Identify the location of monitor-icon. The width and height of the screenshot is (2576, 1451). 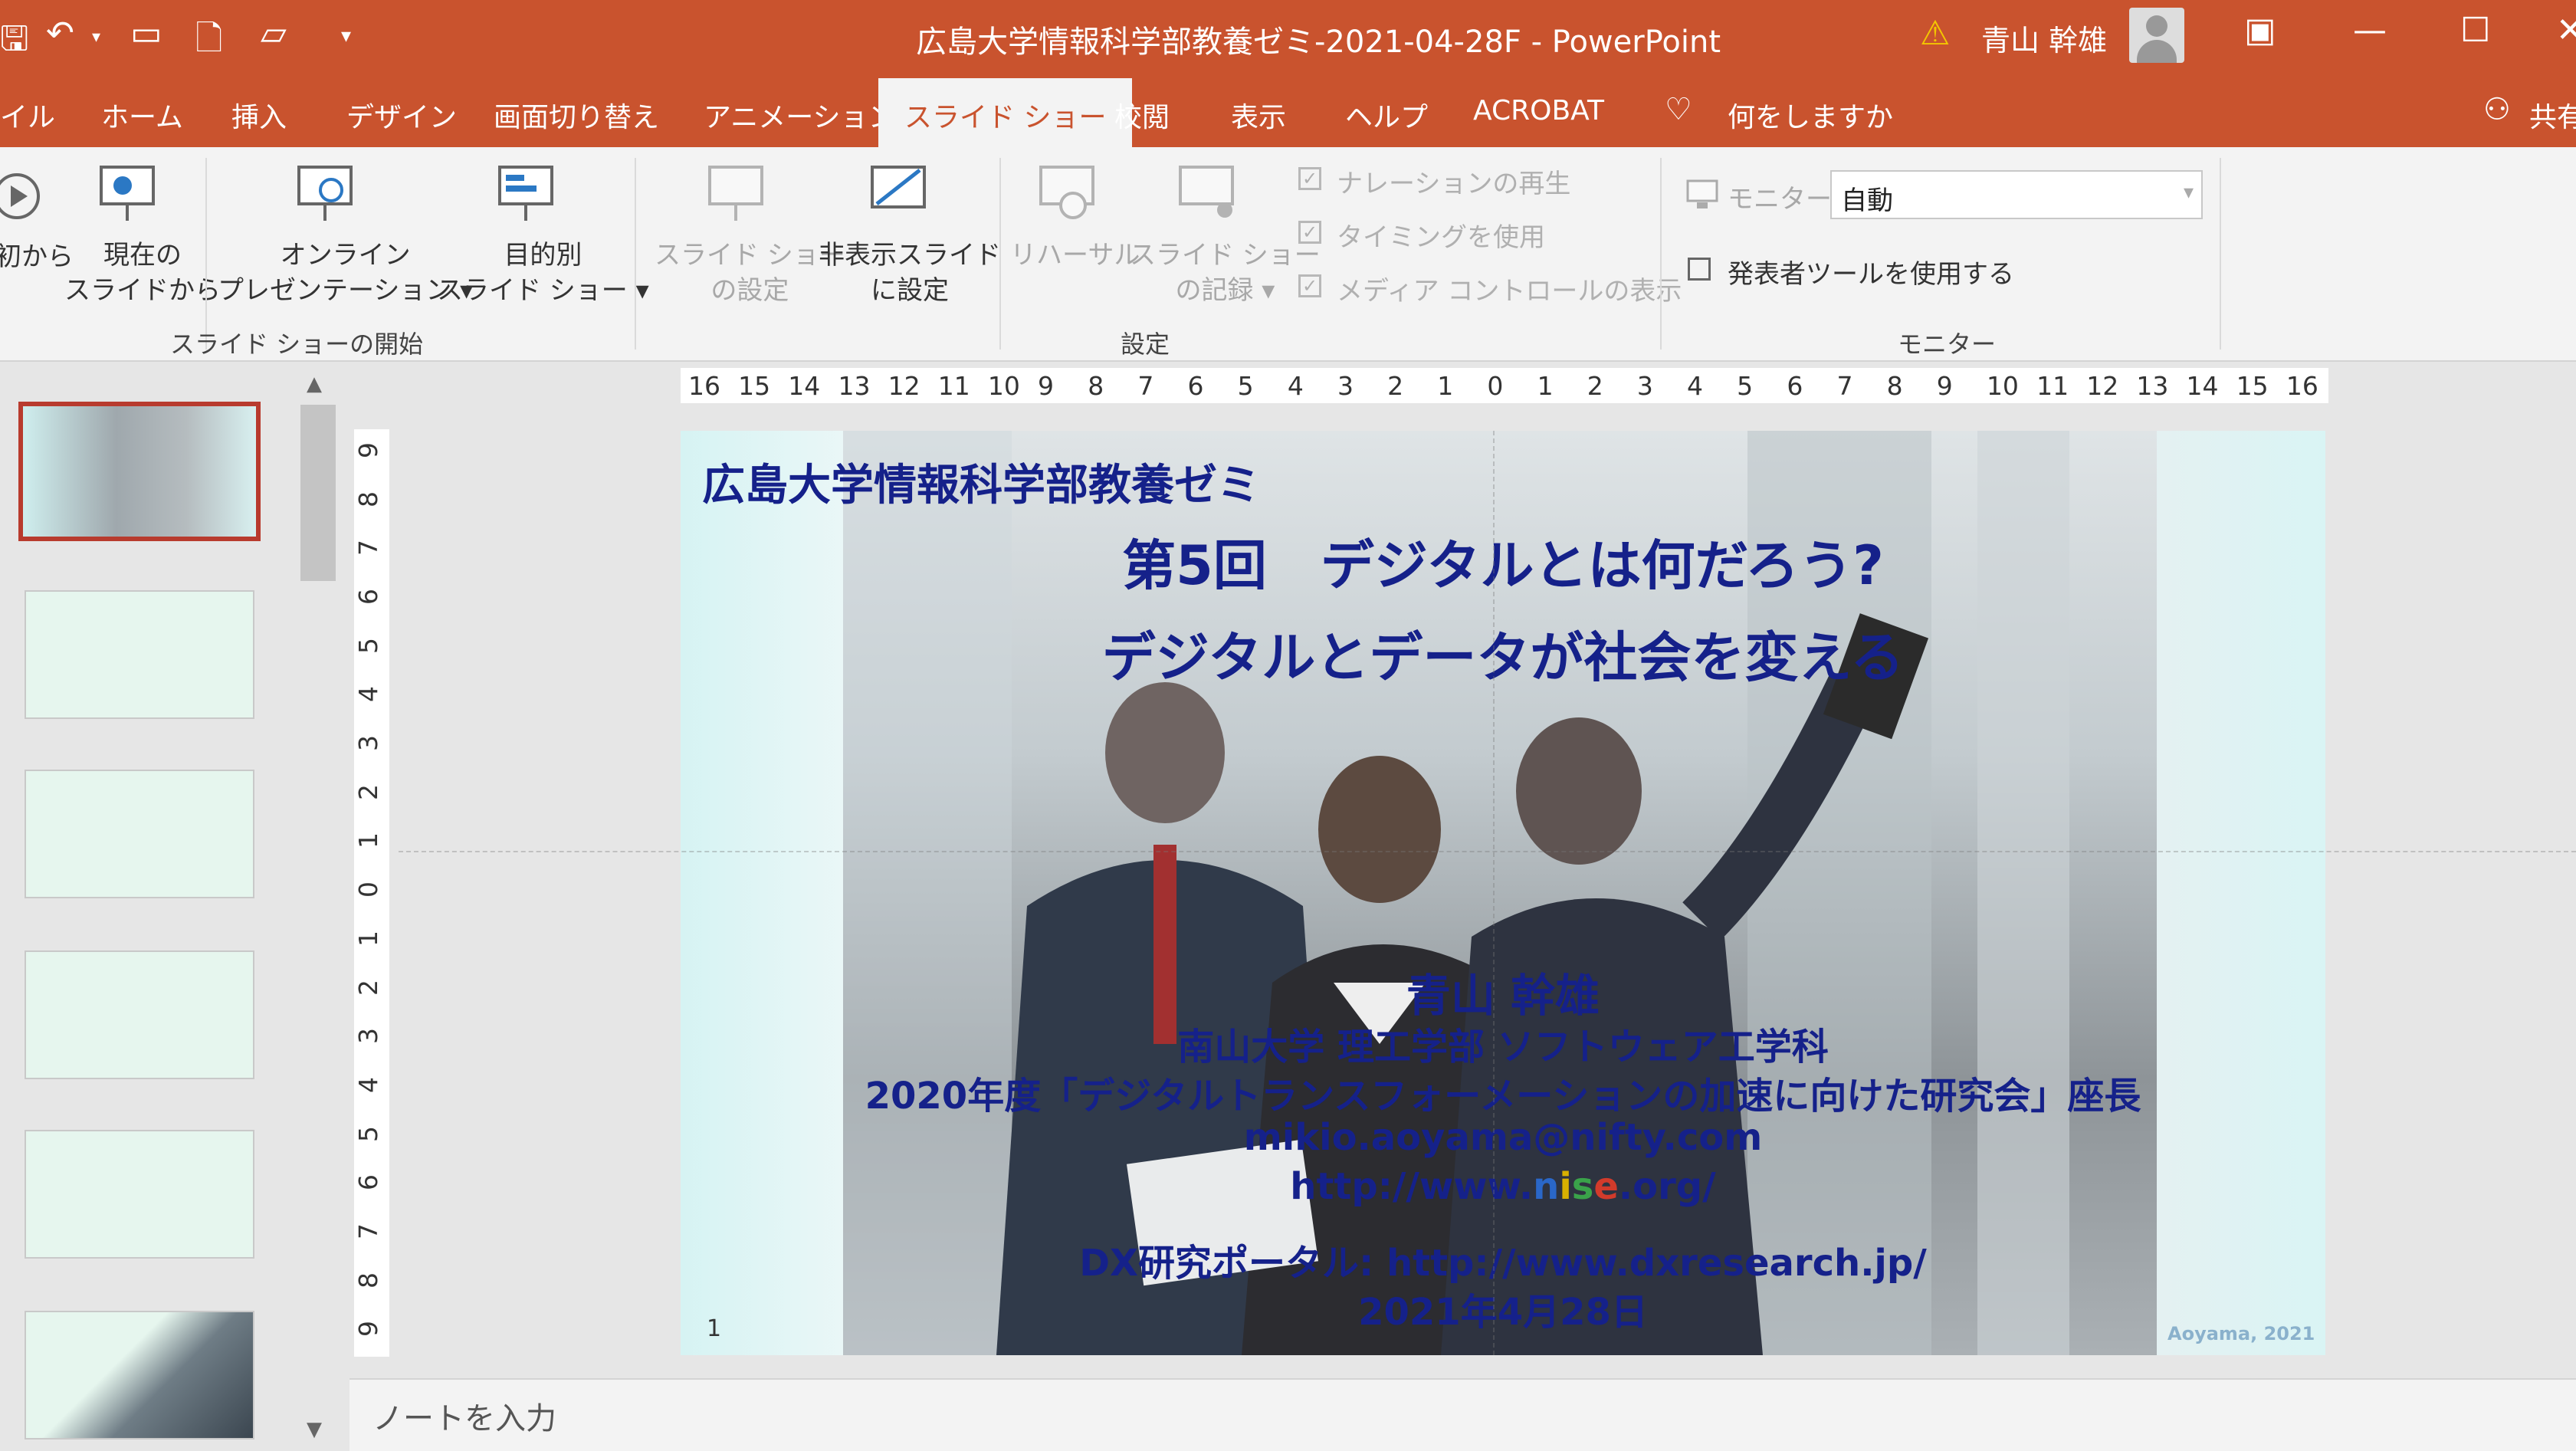
(1702, 193).